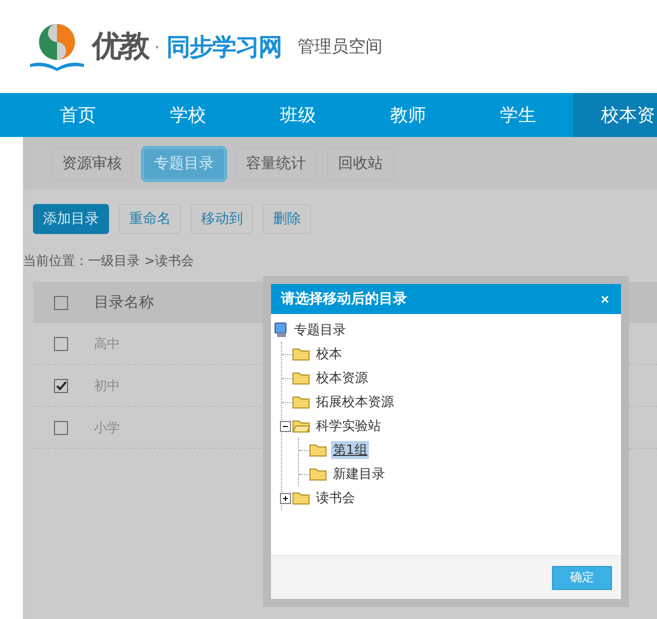  Describe the element at coordinates (188, 115) in the screenshot. I see `nav-tab: 学校` at that location.